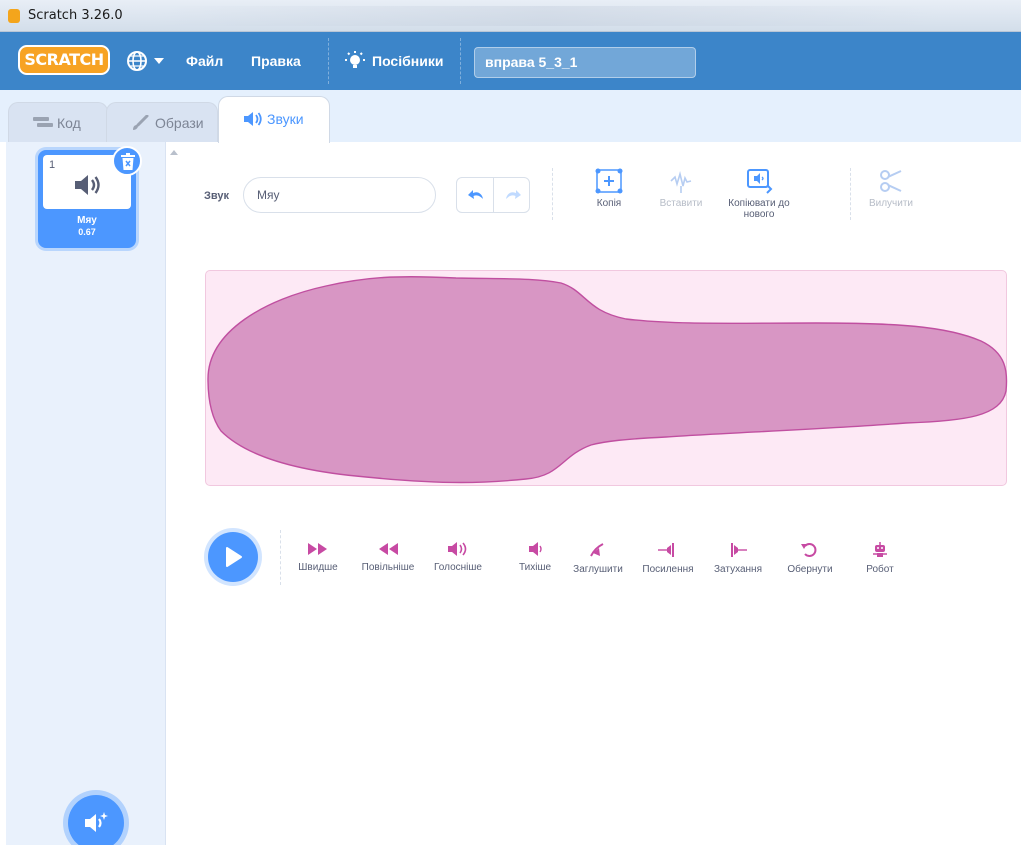 This screenshot has height=845, width=1021. I want to click on effect-slower-label: Повільніше, so click(388, 567).